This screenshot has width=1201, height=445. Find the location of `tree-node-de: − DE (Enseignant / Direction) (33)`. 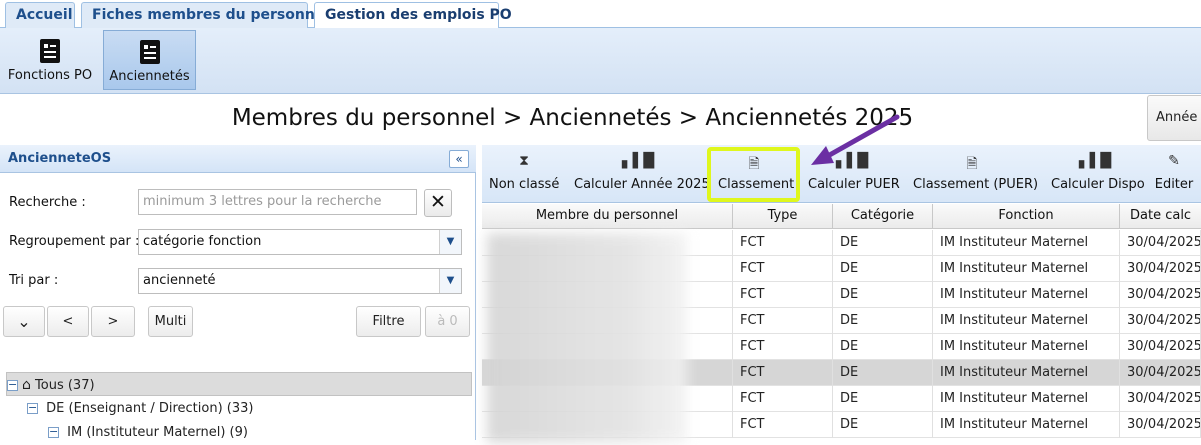

tree-node-de: − DE (Enseignant / Direction) (33) is located at coordinates (140, 409).